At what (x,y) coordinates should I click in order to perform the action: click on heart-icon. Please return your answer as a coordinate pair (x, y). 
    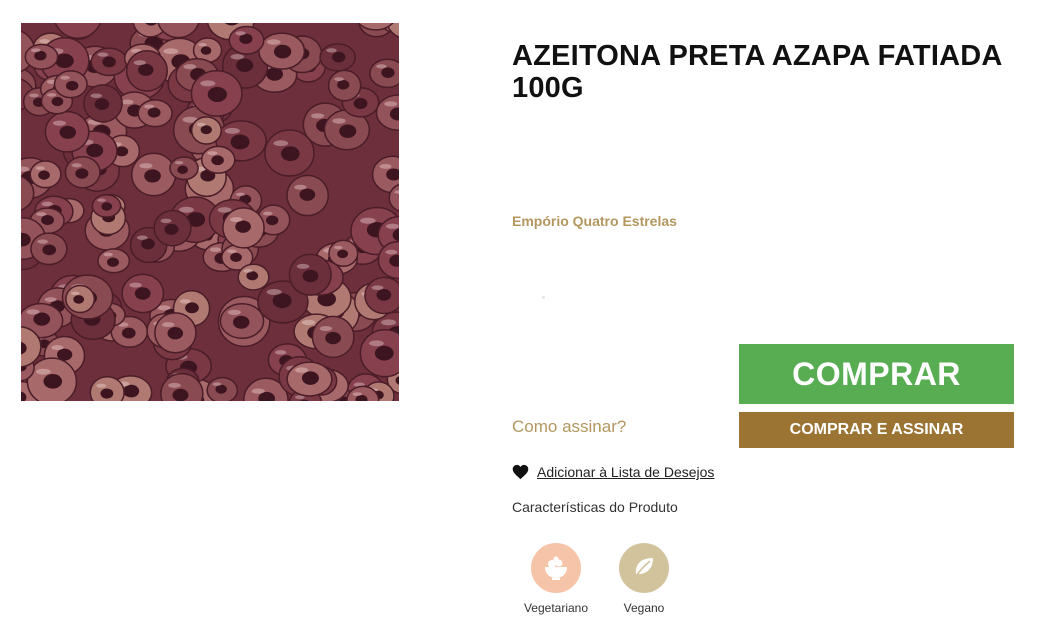
    Looking at the image, I should click on (520, 472).